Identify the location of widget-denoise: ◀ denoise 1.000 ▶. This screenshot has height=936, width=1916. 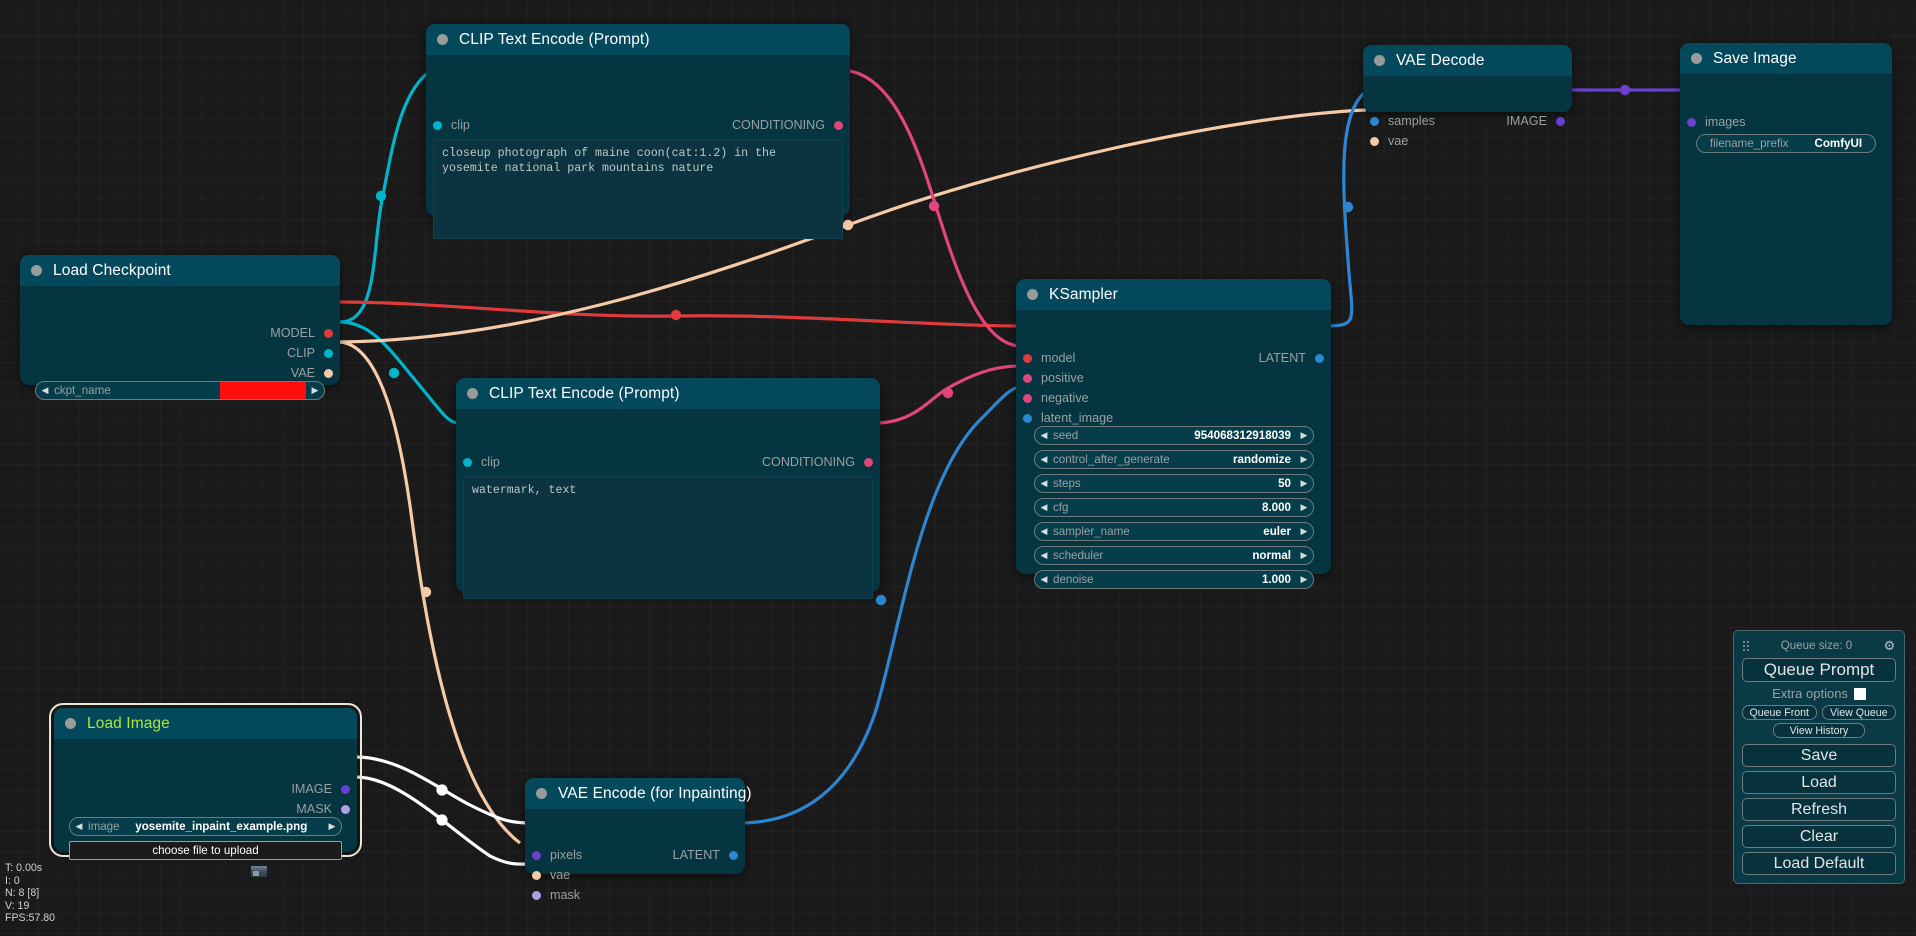
(1174, 579).